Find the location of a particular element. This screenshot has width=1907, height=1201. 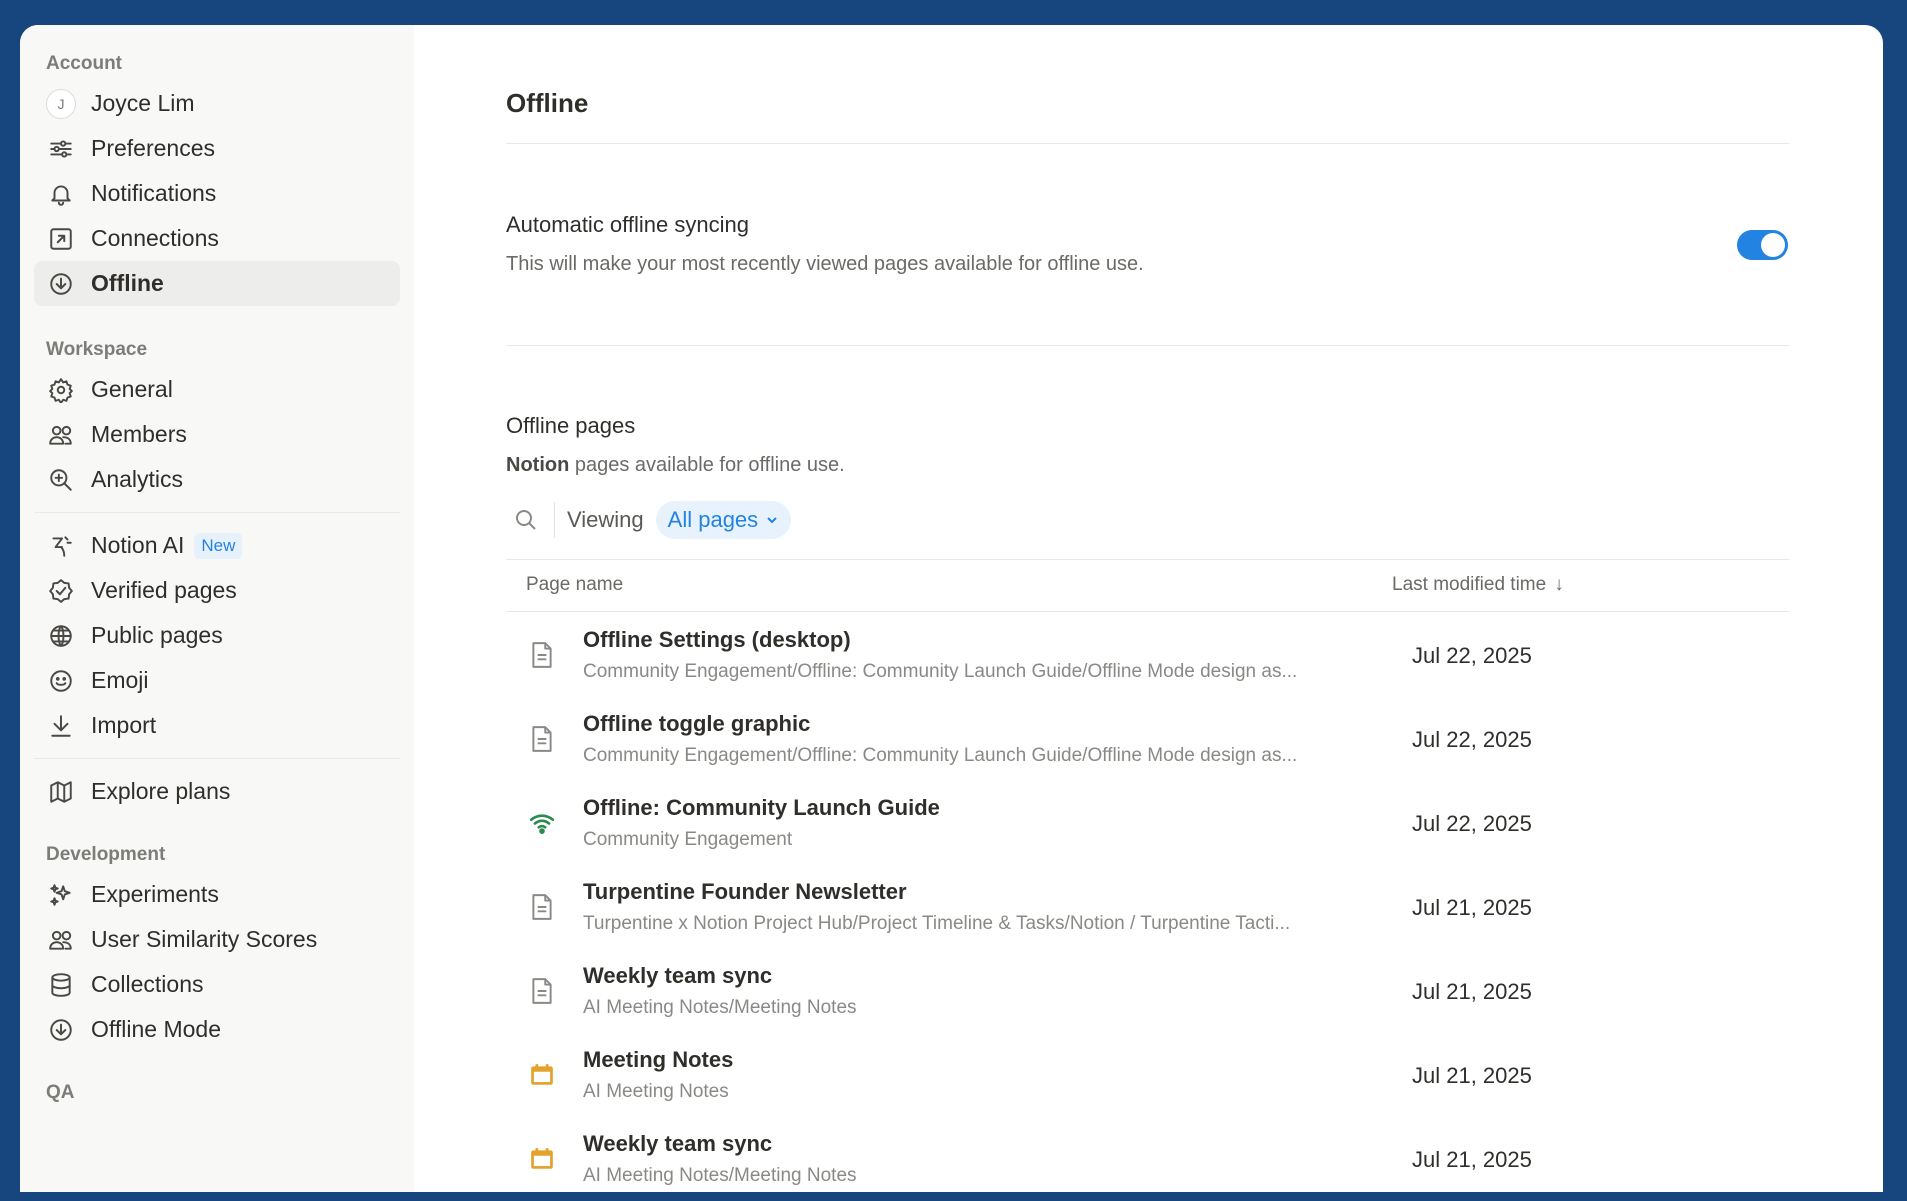

sidebar-item-preferences: Preferences is located at coordinates (217, 148).